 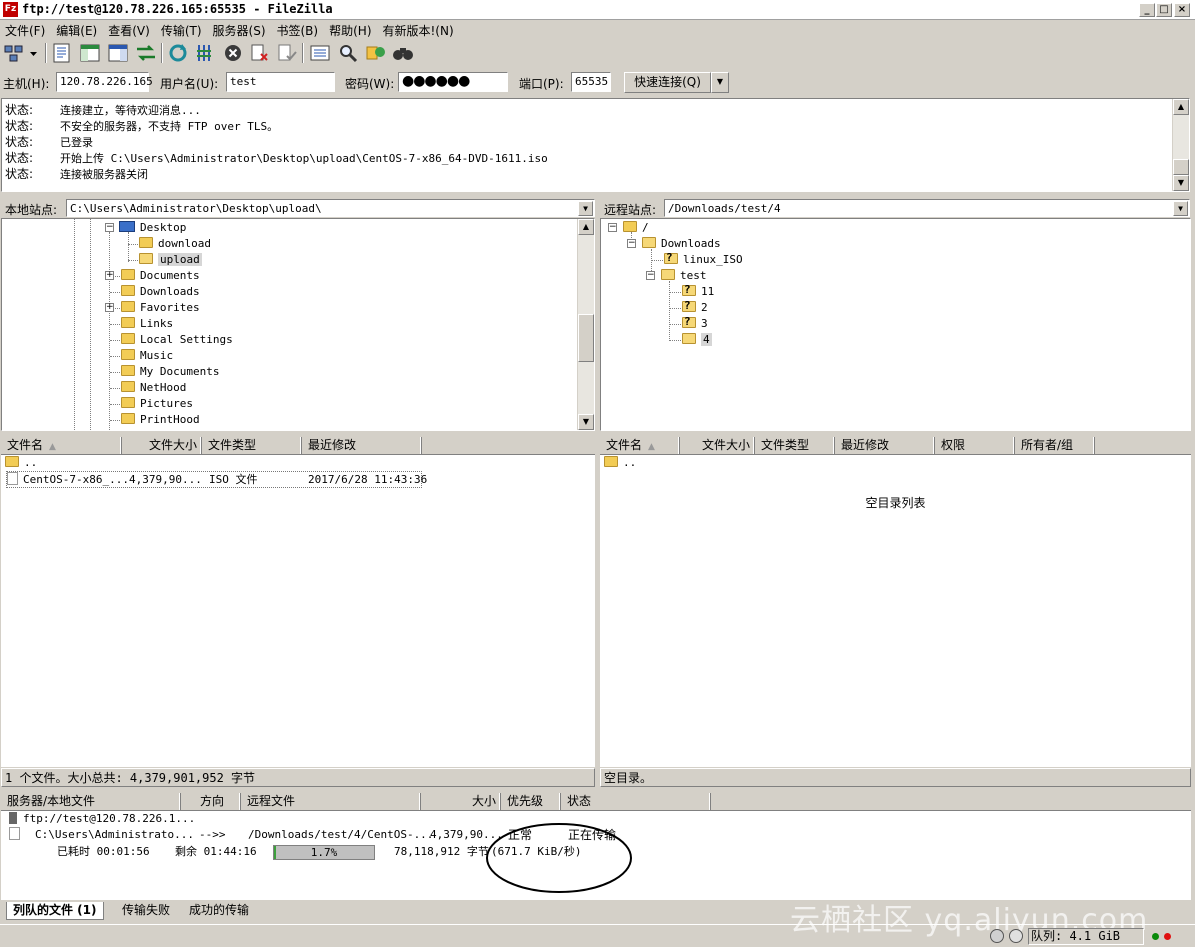 I want to click on local-path-dropdown: ▼, so click(x=585, y=208).